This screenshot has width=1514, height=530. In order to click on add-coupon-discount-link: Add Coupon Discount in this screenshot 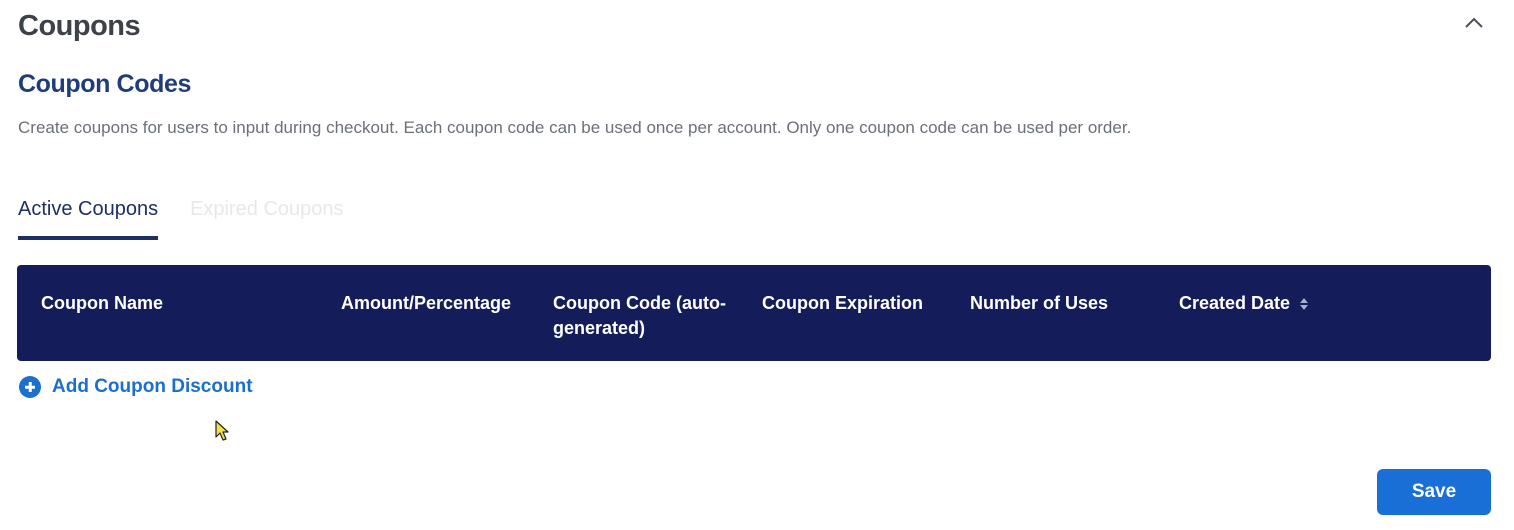, I will do `click(136, 387)`.